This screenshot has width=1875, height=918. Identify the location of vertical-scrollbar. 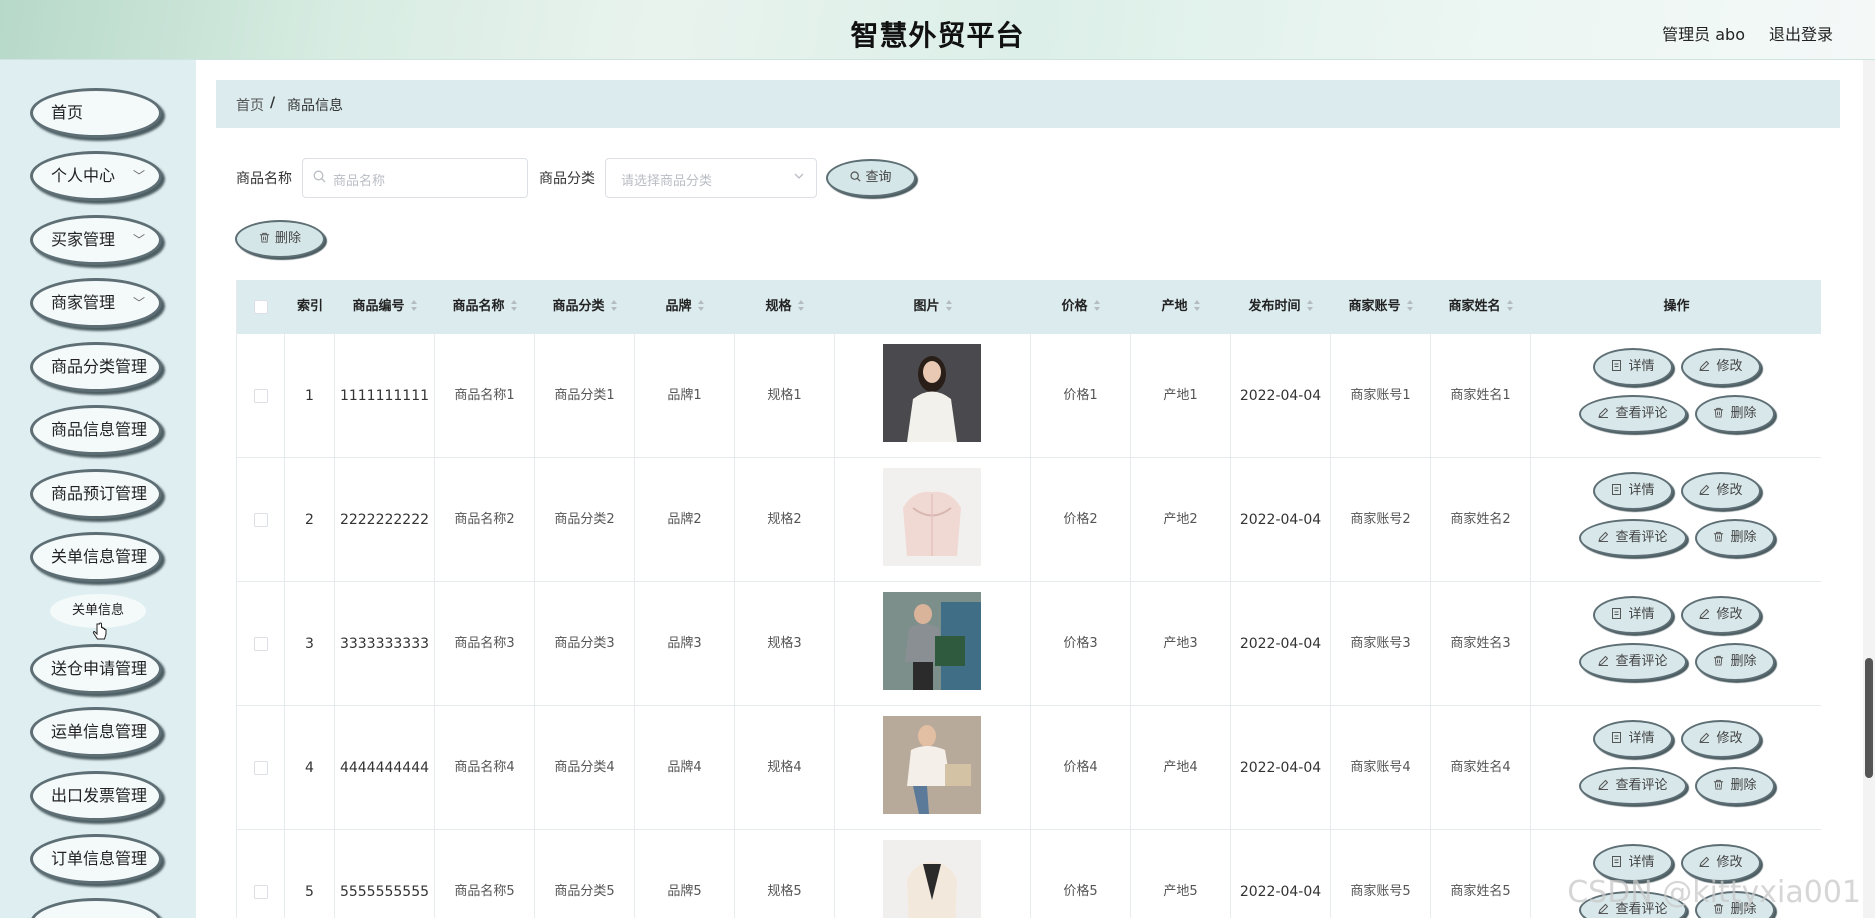
(1869, 489).